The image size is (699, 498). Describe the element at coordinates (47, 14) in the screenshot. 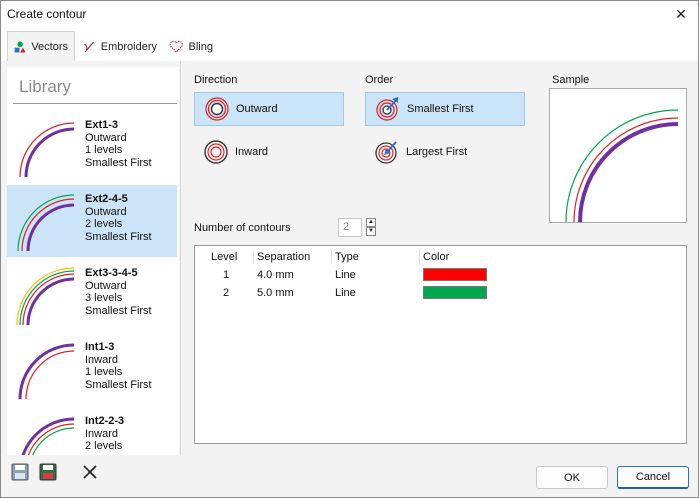

I see `window-title: Create contour` at that location.